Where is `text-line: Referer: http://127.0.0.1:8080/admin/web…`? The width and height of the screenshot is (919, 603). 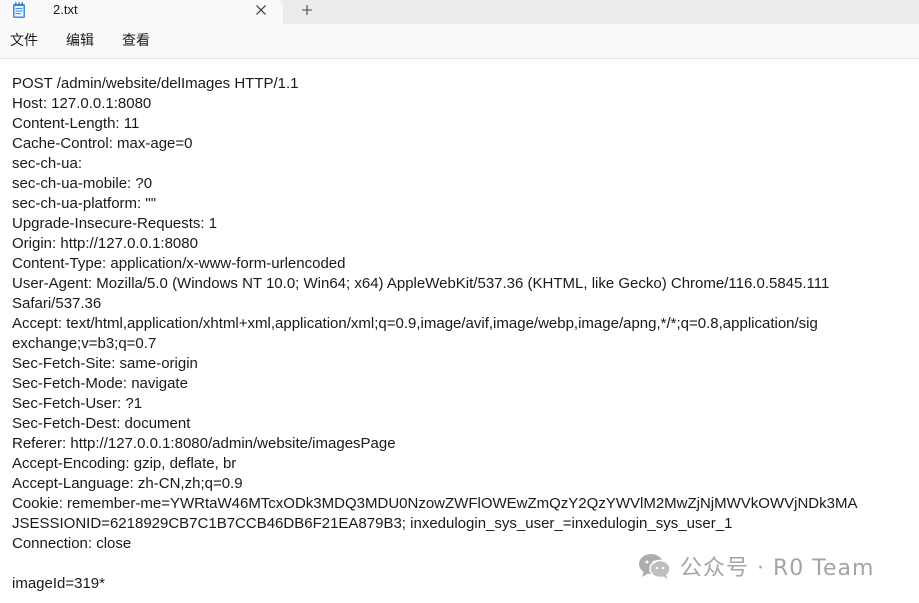 text-line: Referer: http://127.0.0.1:8080/admin/web… is located at coordinates (204, 443).